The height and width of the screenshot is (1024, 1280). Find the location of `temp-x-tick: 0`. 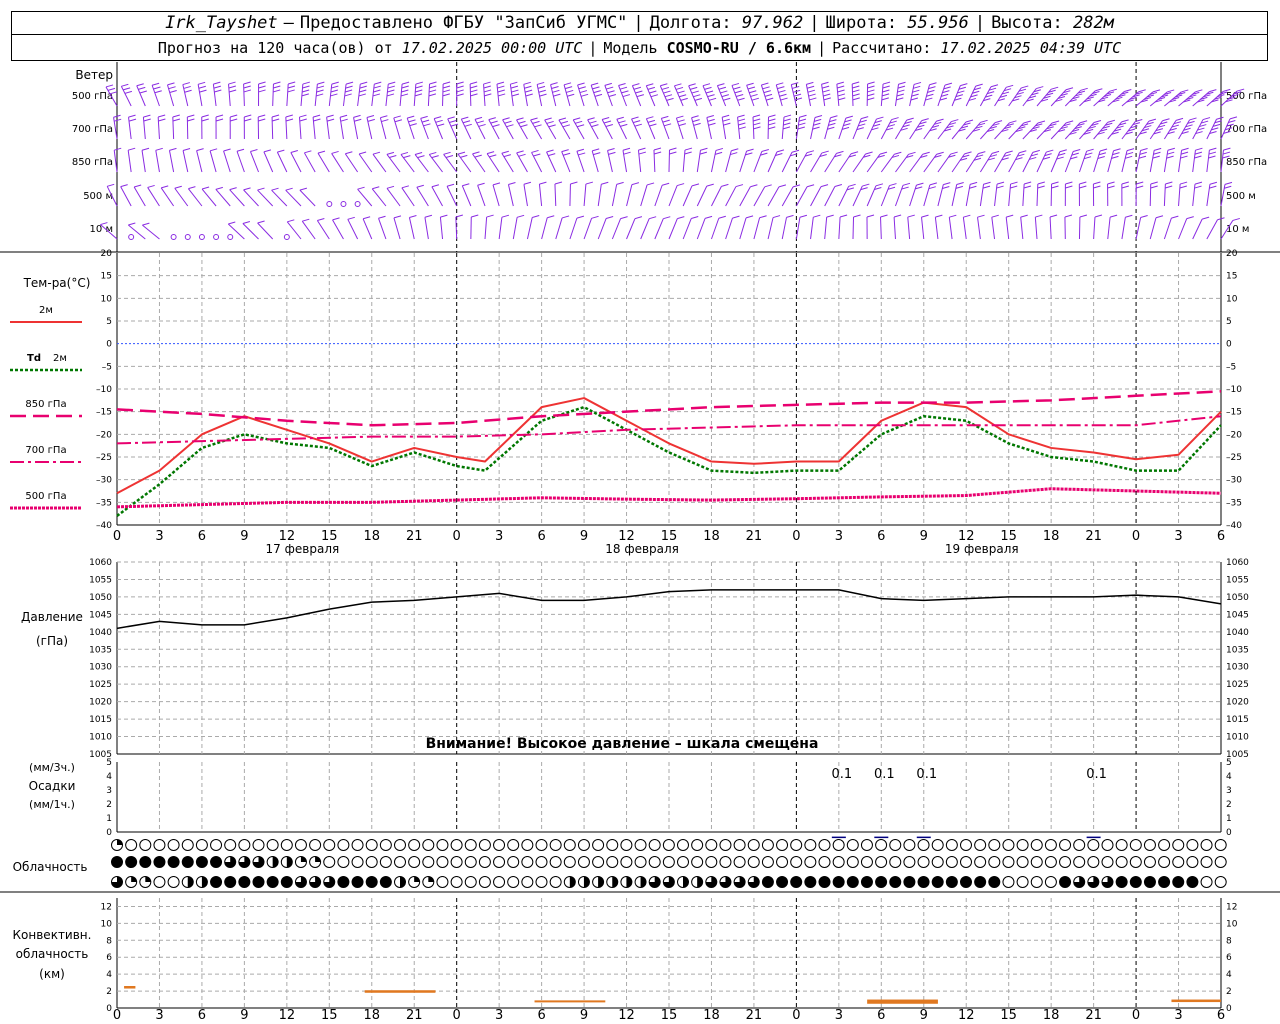

temp-x-tick: 0 is located at coordinates (1136, 536).